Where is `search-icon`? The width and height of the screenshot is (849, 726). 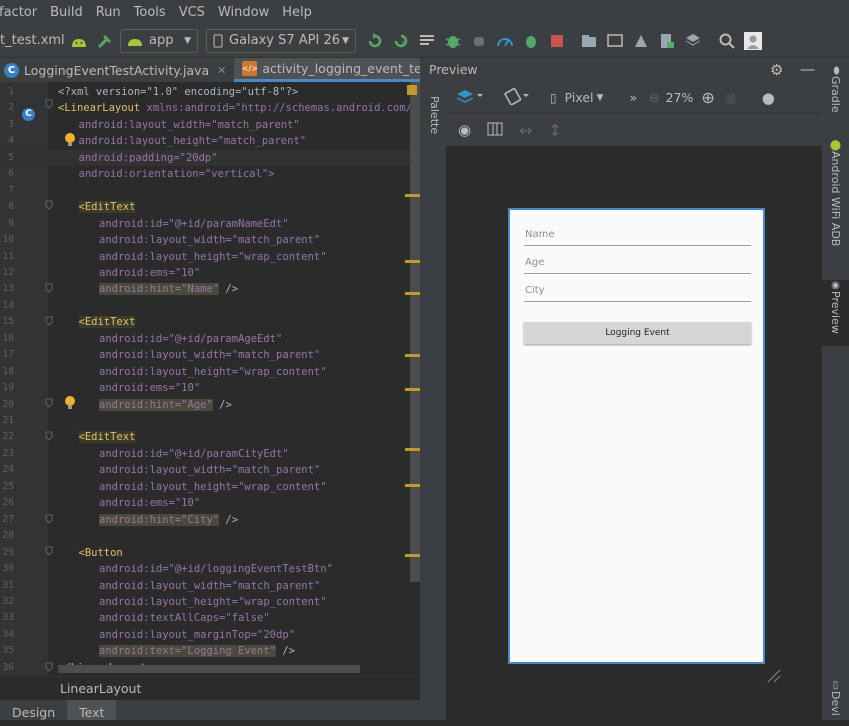 search-icon is located at coordinates (727, 41).